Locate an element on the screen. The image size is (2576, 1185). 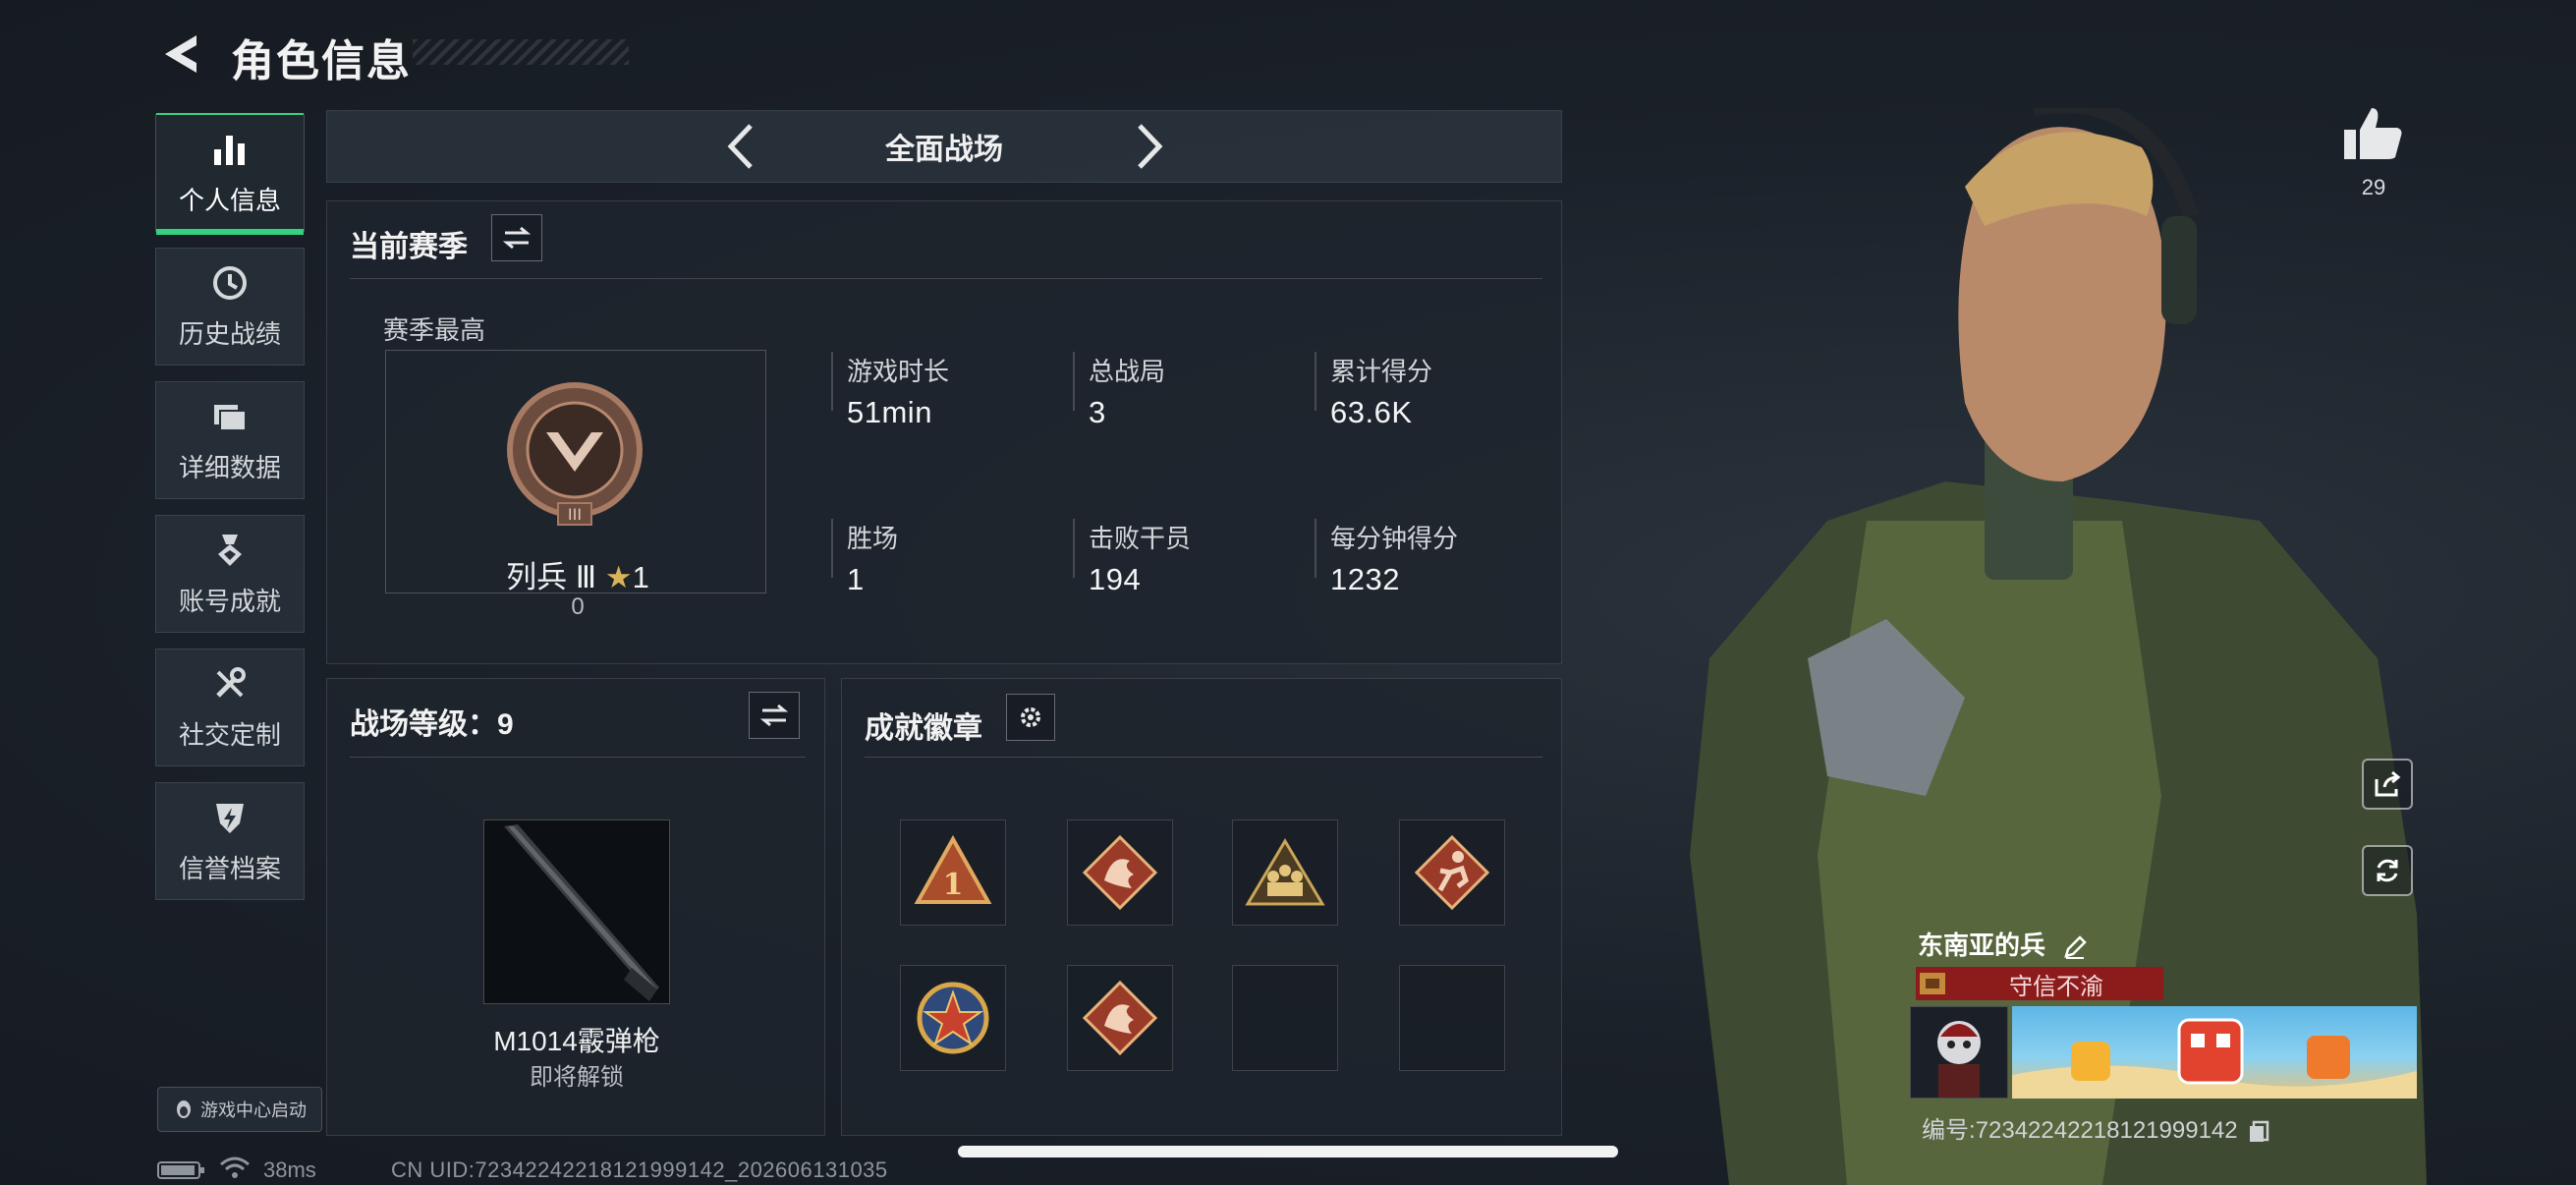
svg-text: 1 is located at coordinates (953, 885).